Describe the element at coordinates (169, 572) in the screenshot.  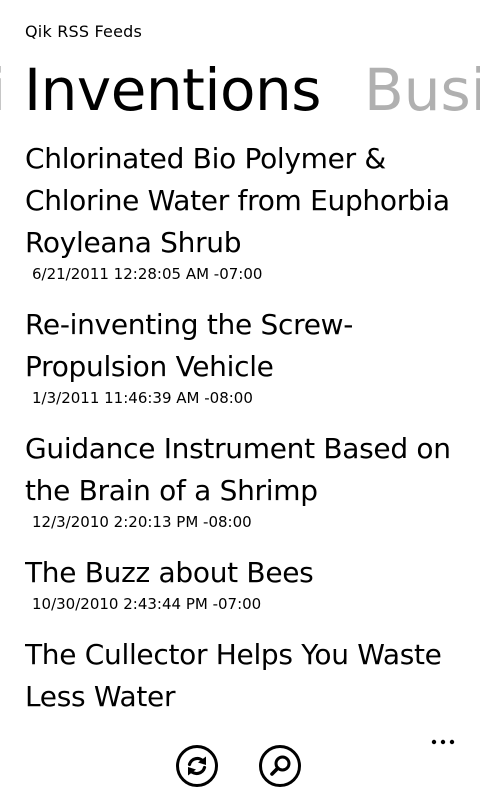
I see `feed-item-title-line: The Buzz about Bees` at that location.